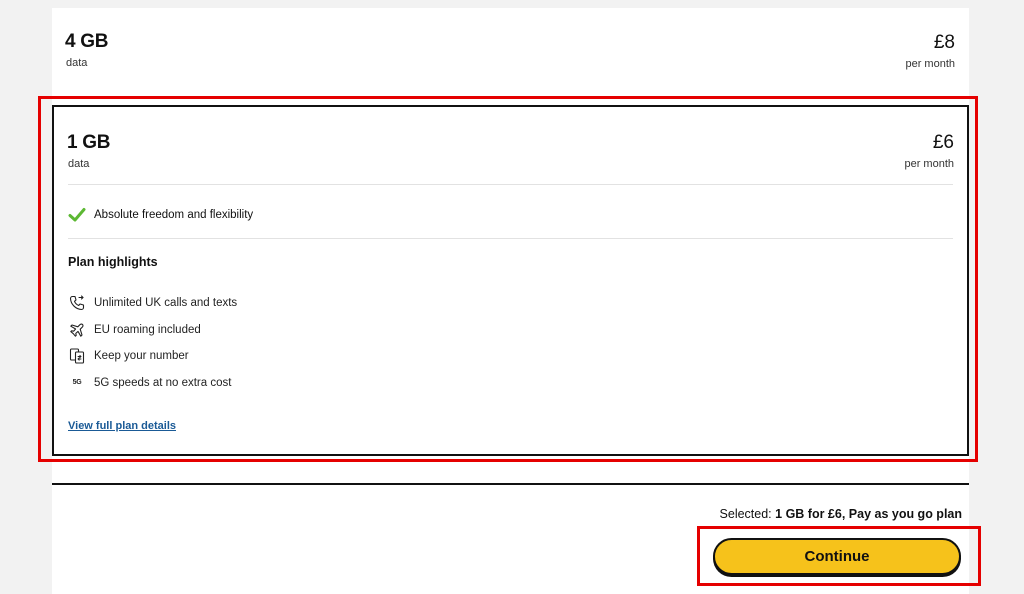 The image size is (1024, 594). I want to click on highlight-text: Keep your number, so click(141, 356).